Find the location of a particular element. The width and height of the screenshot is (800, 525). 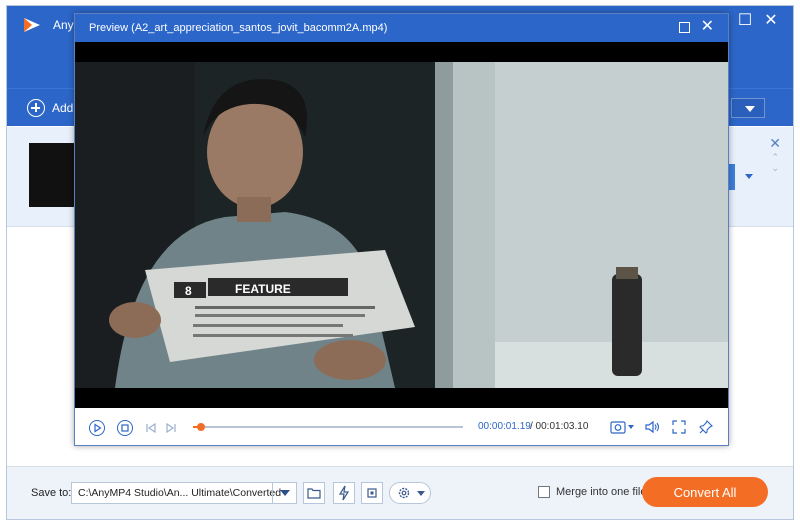

move-down-icon: ⌄ is located at coordinates (775, 168).